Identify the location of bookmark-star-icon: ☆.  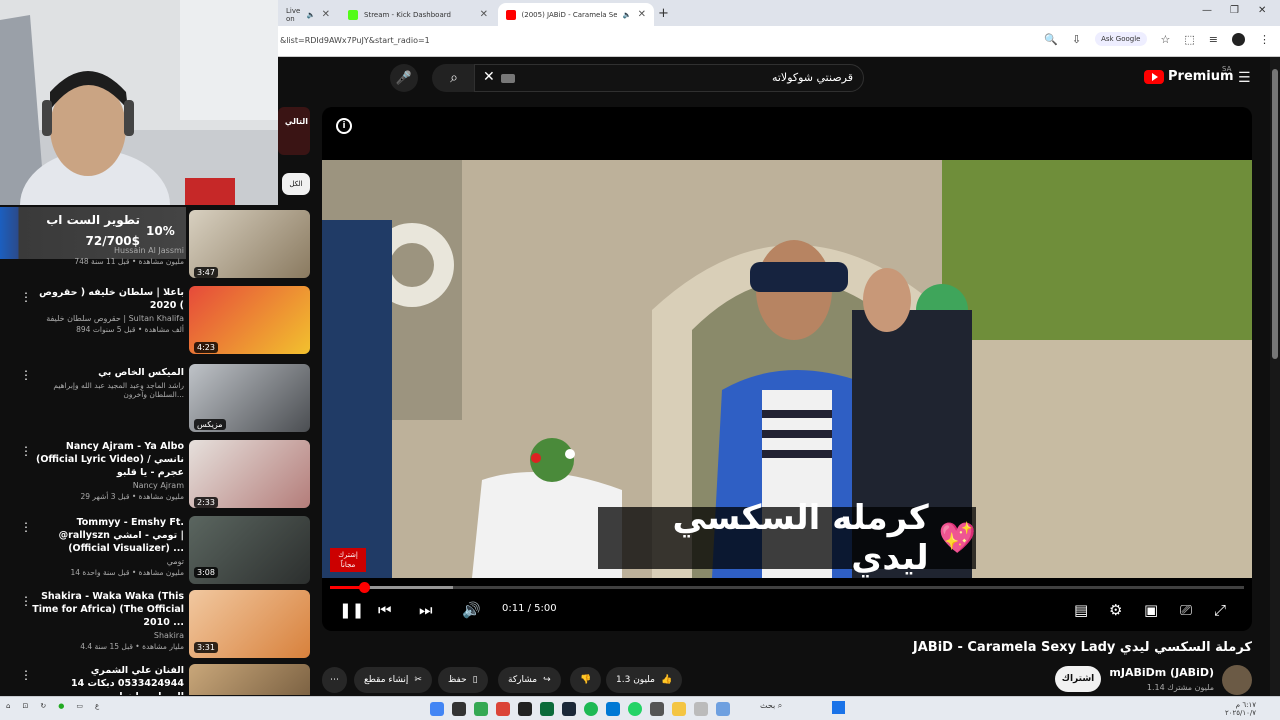
(1166, 39).